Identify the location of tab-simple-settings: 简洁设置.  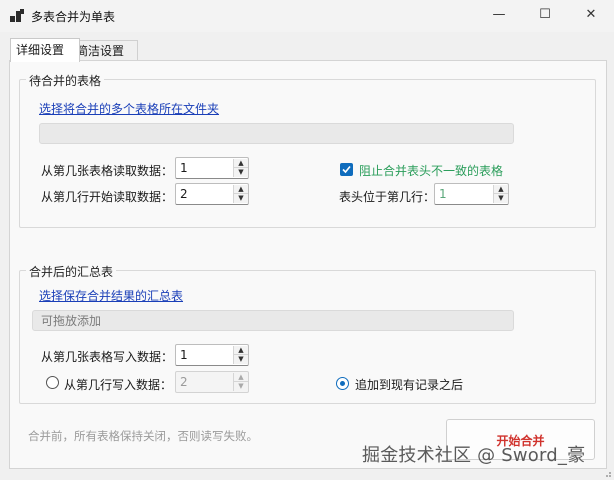
(104, 50).